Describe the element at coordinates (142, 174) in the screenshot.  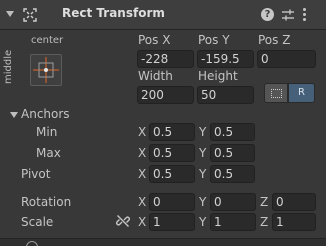
I see `pivot-x-axis: X` at that location.